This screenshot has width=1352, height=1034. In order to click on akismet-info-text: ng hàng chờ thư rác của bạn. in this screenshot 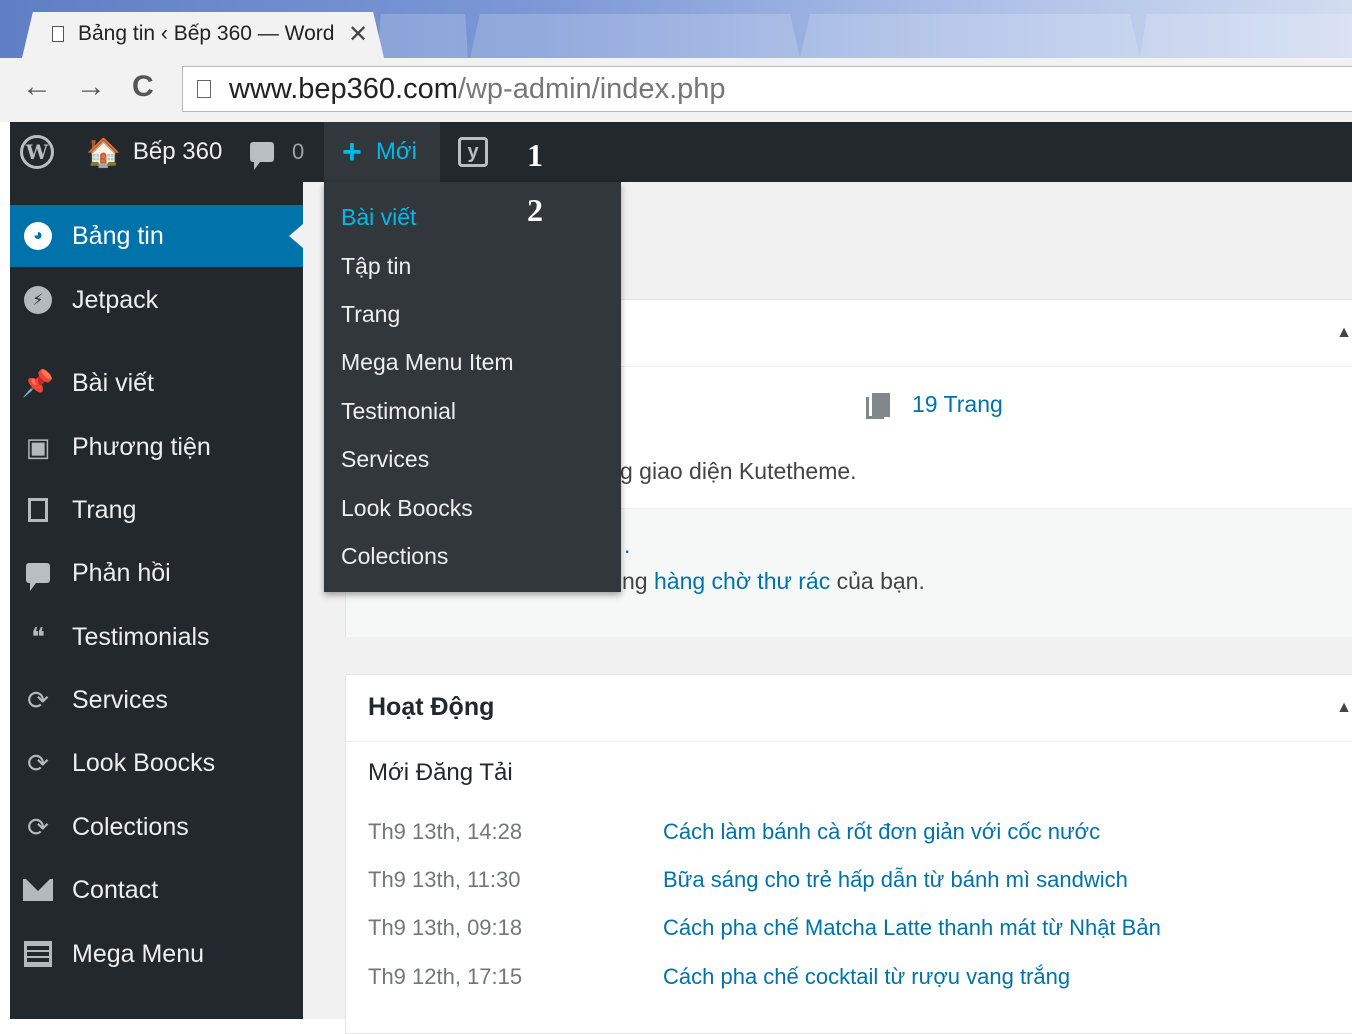, I will do `click(773, 581)`.